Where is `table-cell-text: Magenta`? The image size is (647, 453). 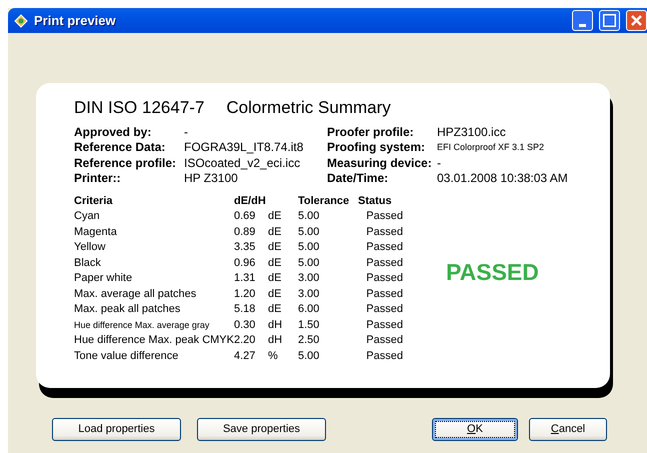
table-cell-text: Magenta is located at coordinates (96, 232).